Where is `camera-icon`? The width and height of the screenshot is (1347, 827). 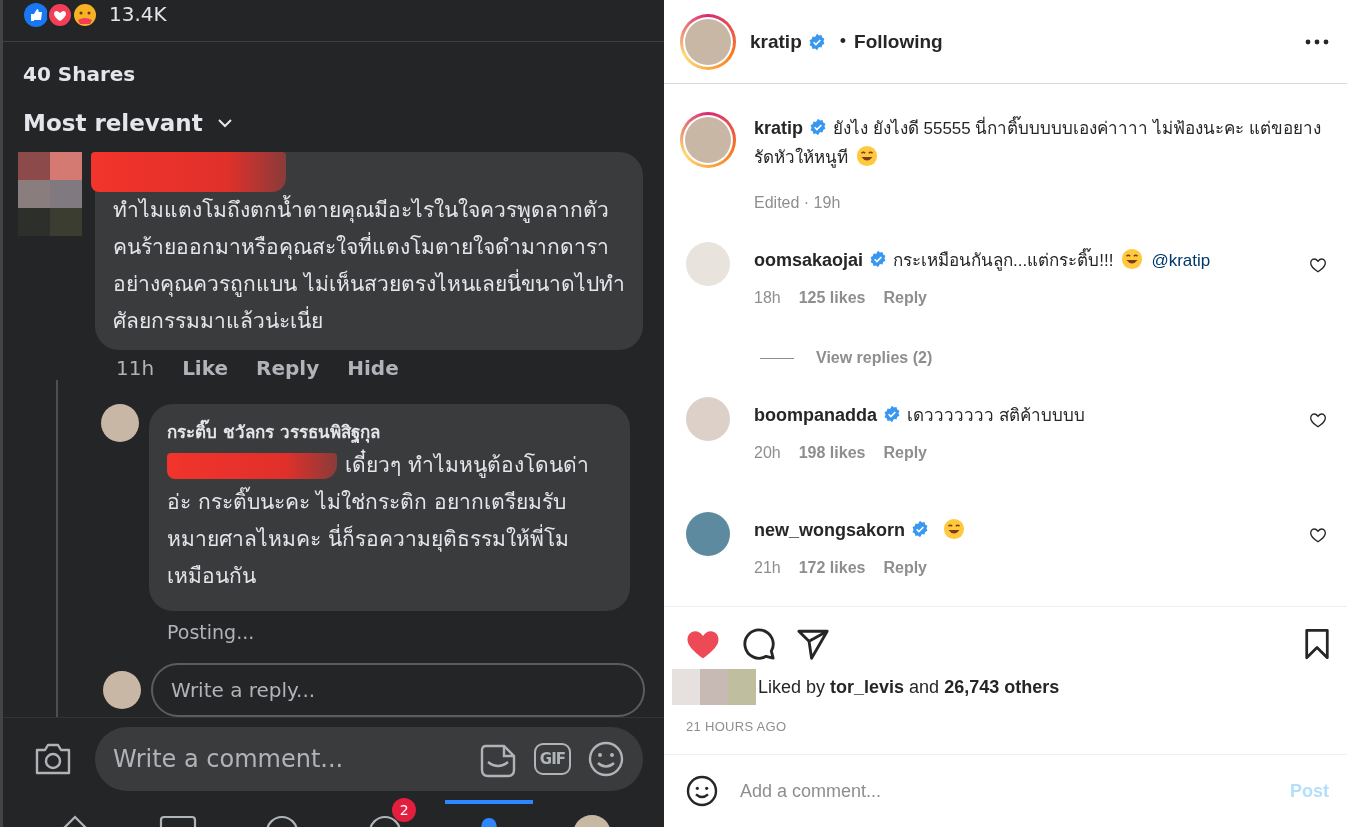
camera-icon is located at coordinates (53, 759).